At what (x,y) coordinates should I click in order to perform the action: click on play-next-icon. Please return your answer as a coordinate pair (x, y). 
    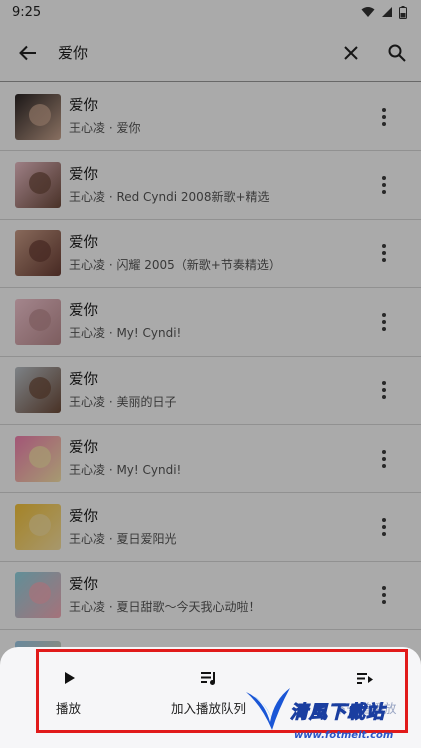
    Looking at the image, I should click on (365, 678).